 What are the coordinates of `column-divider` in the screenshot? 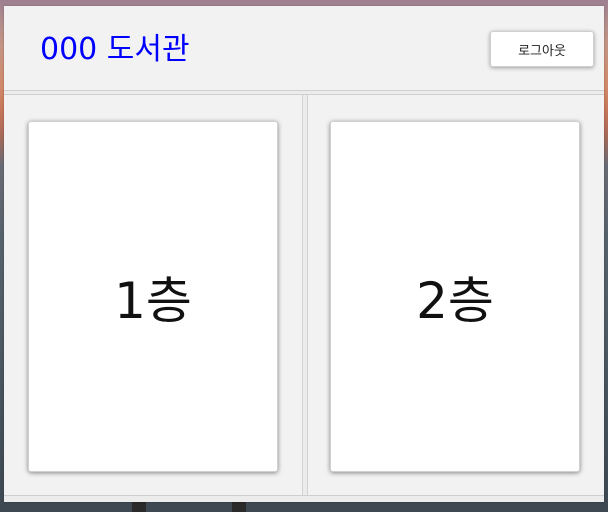 It's located at (305, 295).